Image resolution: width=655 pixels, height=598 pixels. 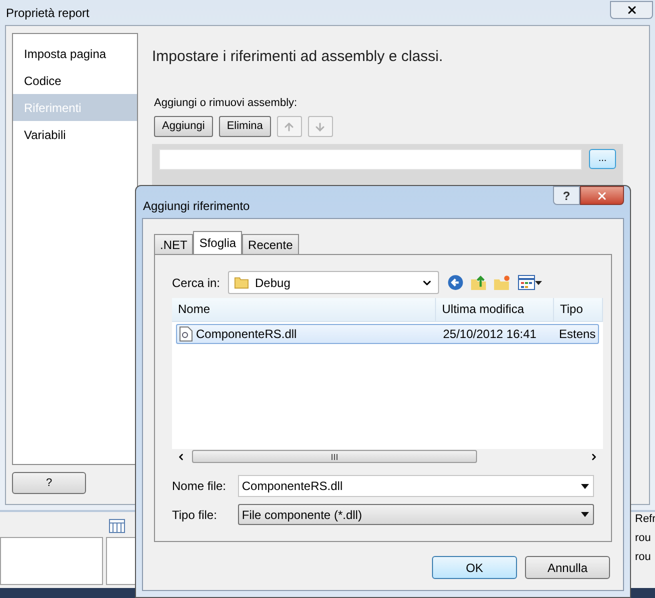 What do you see at coordinates (195, 515) in the screenshot?
I see `file-type-label: Tipo file:` at bounding box center [195, 515].